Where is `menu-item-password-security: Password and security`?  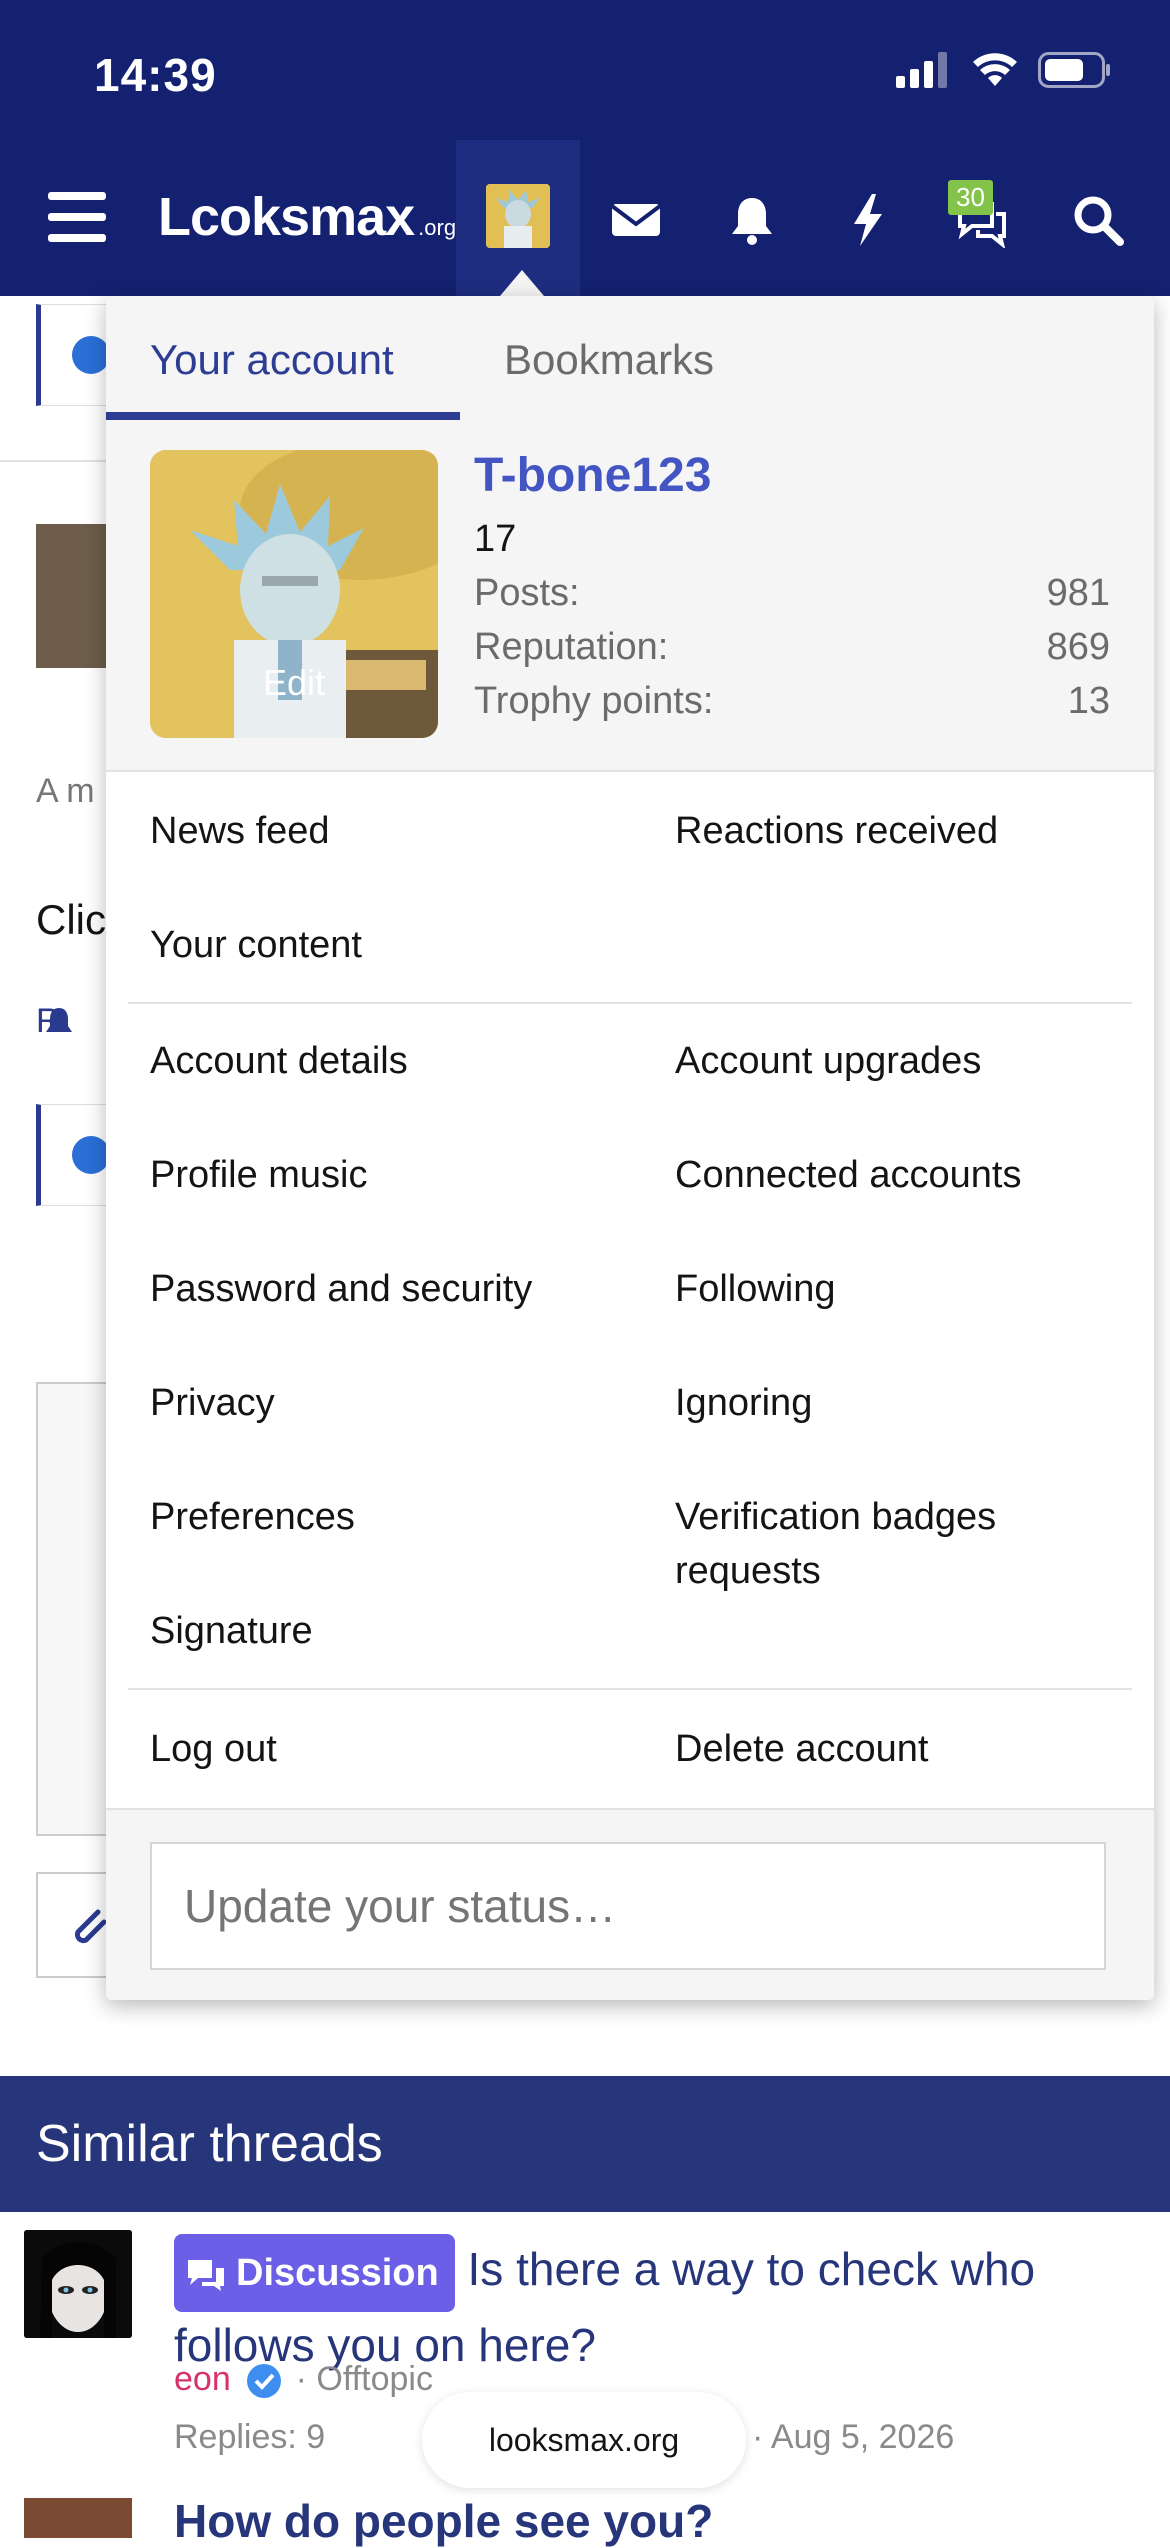 menu-item-password-security: Password and security is located at coordinates (341, 1289).